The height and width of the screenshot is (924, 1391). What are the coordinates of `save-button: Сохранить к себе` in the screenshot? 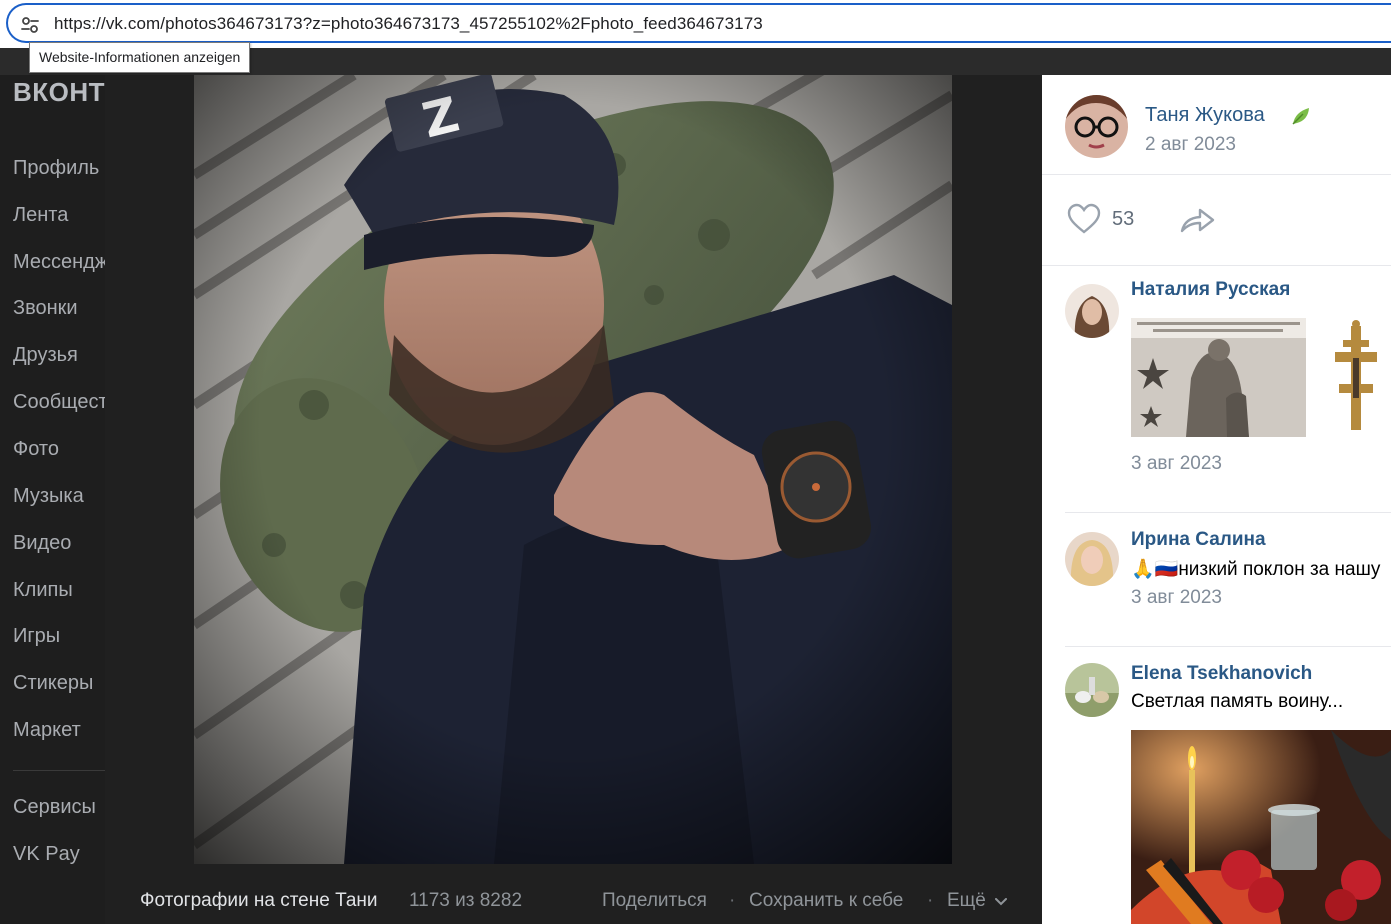 It's located at (826, 901).